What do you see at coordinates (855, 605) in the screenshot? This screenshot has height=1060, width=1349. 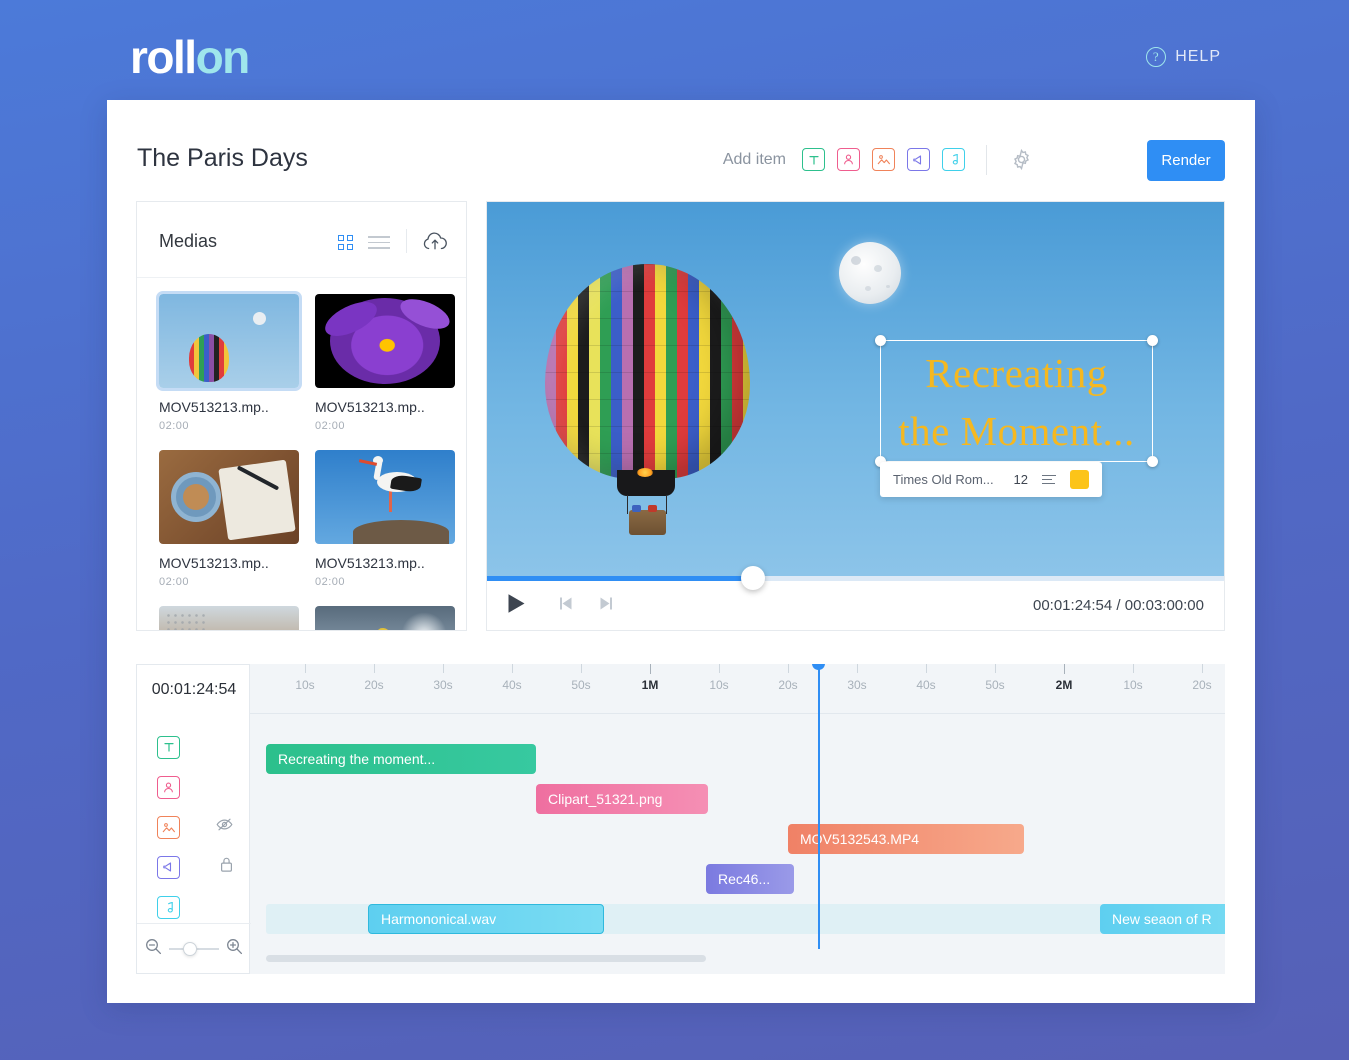 I see `player-controls: 00:01:24:54 / 00:03:00:00` at bounding box center [855, 605].